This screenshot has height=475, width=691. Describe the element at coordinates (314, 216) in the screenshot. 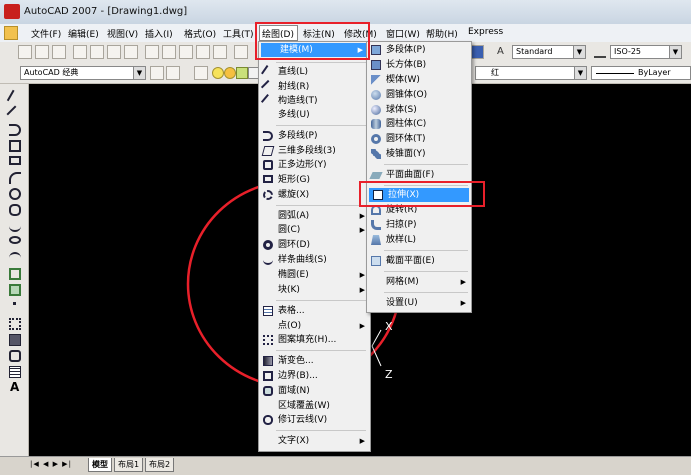

I see `draw-menu-item-arc: 圆弧(A) ▶` at that location.